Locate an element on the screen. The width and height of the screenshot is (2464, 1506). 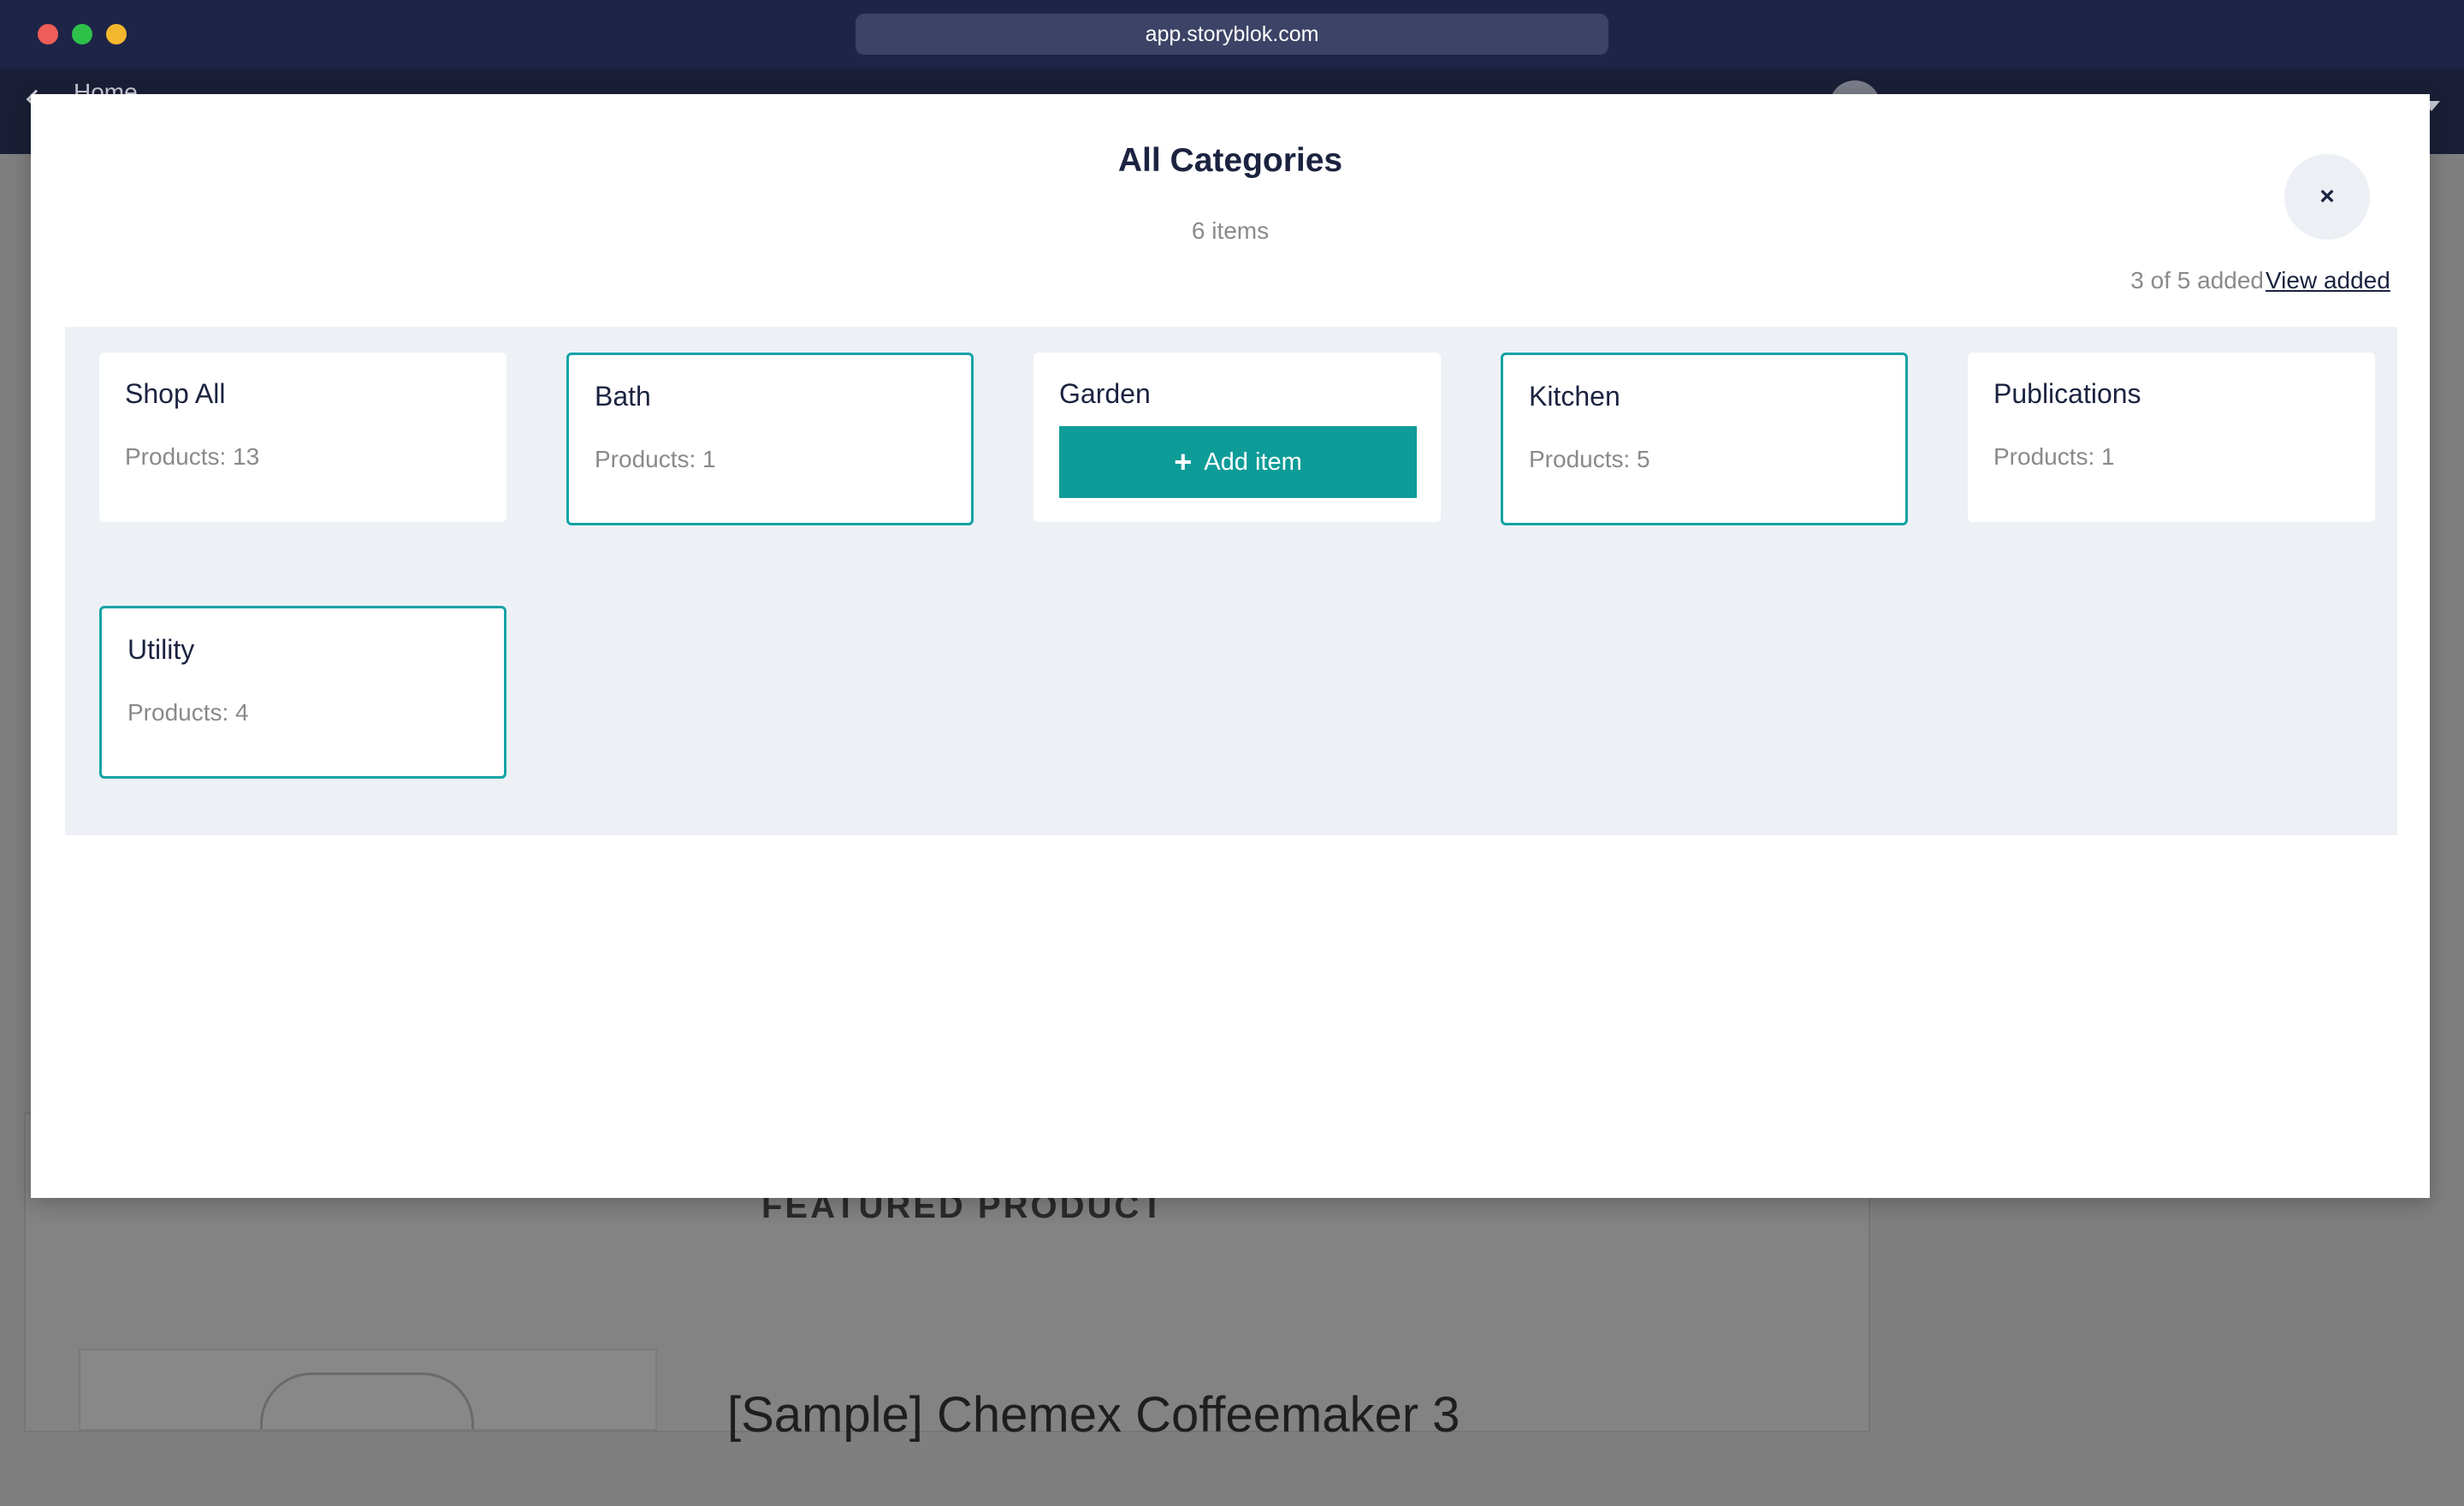
category-name: Kitchen is located at coordinates (1574, 397).